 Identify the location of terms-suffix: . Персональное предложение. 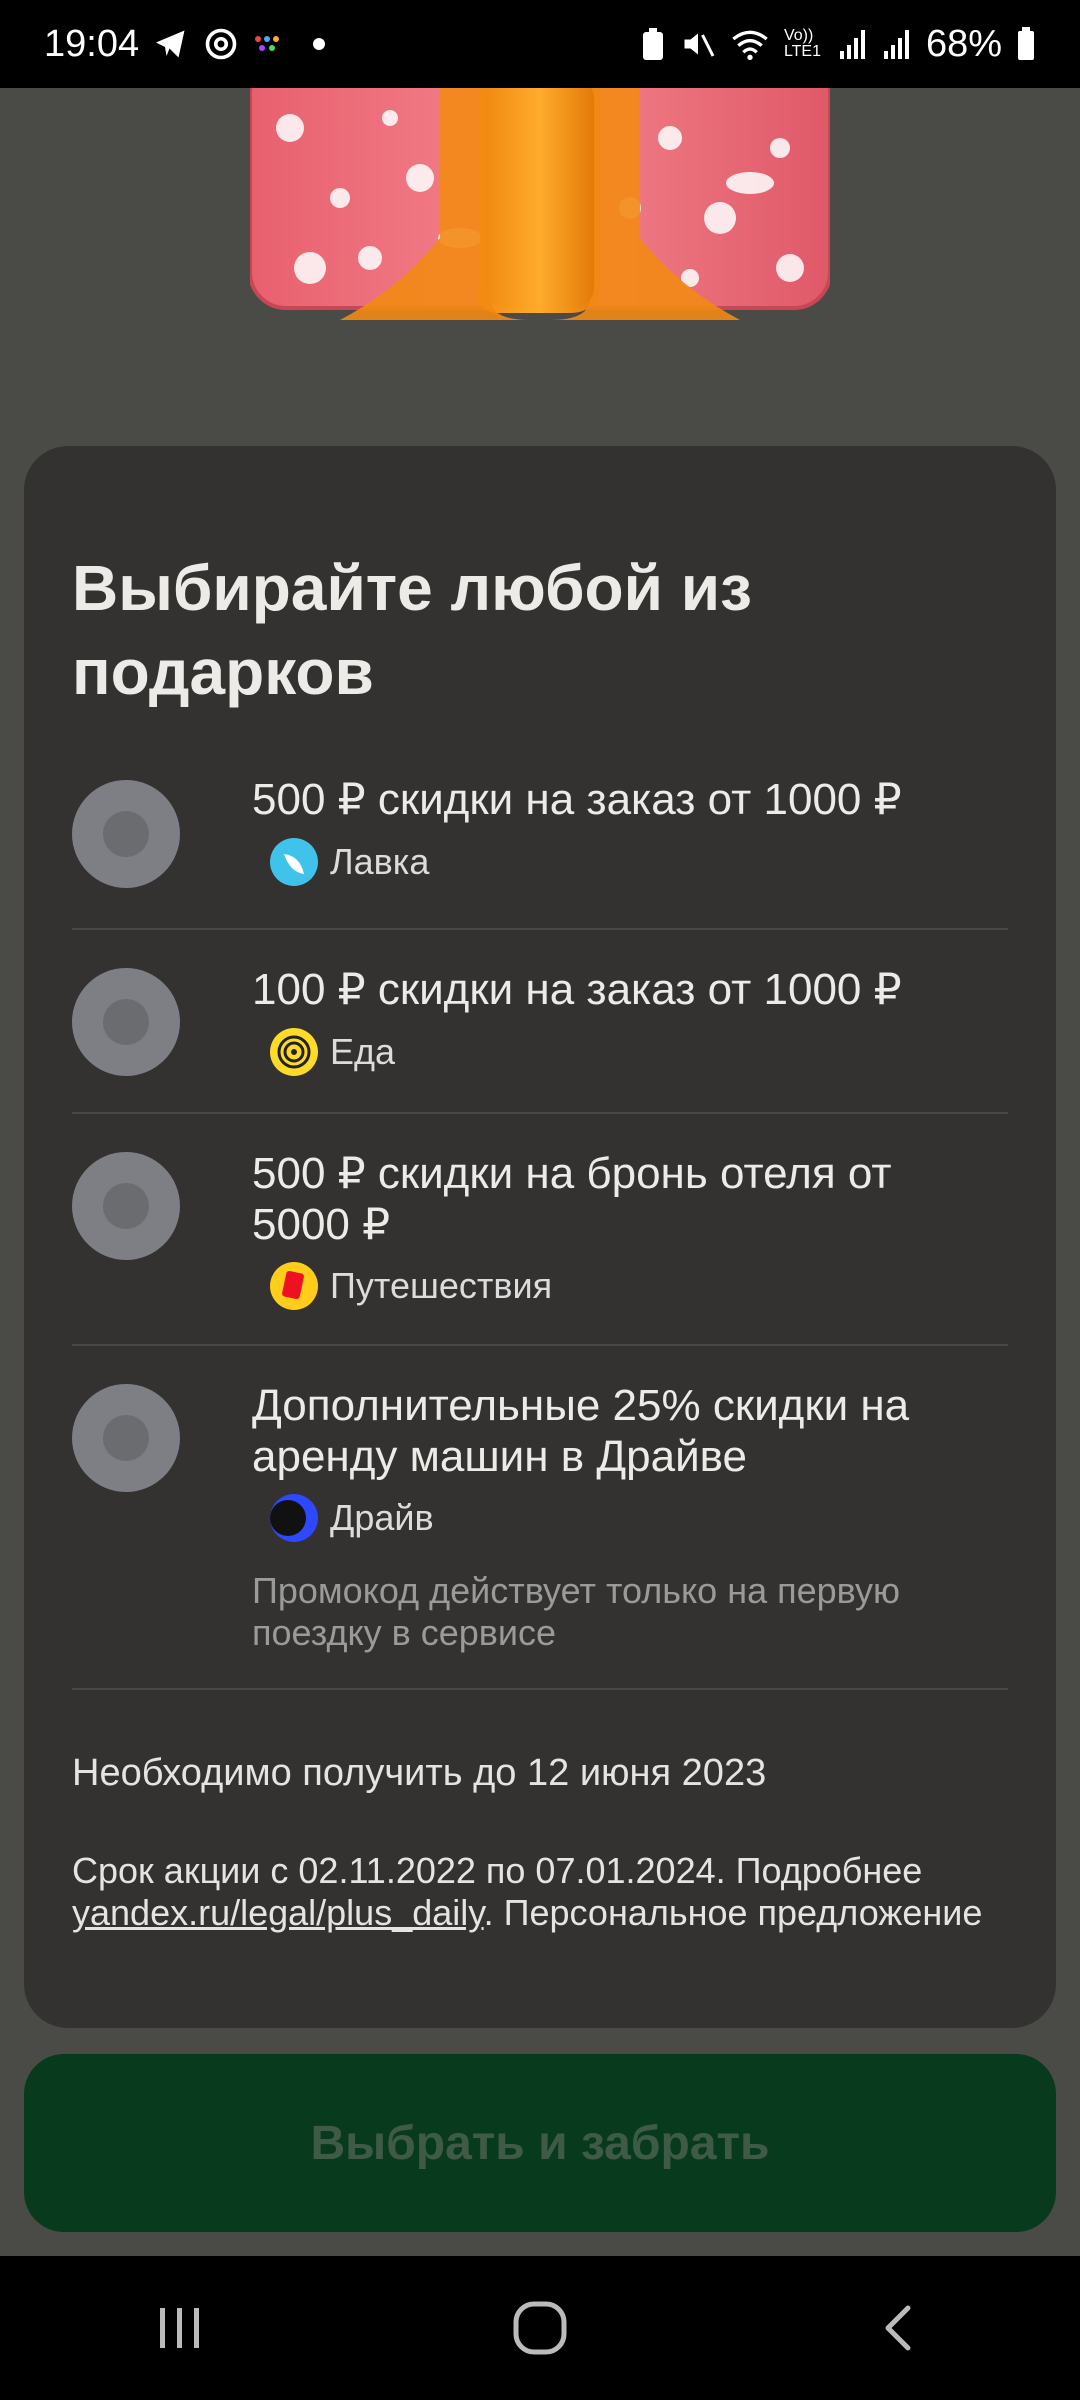
(733, 1912).